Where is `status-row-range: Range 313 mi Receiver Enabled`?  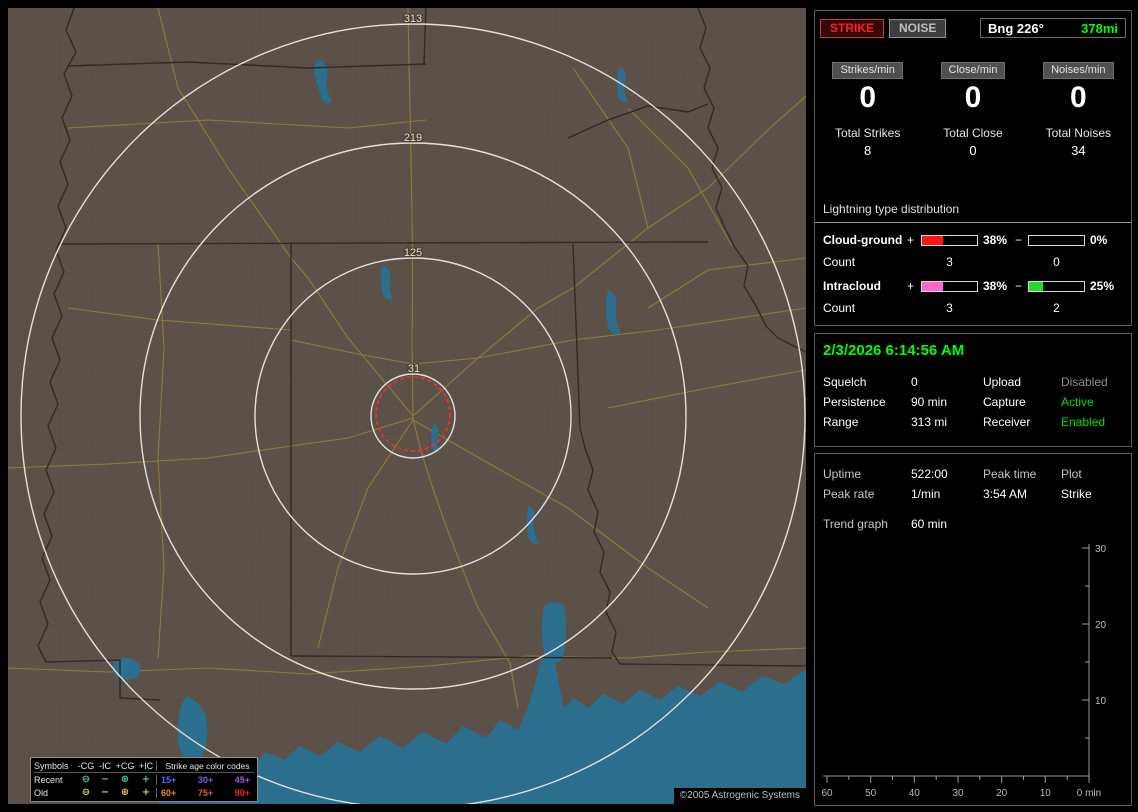 status-row-range: Range 313 mi Receiver Enabled is located at coordinates (973, 422).